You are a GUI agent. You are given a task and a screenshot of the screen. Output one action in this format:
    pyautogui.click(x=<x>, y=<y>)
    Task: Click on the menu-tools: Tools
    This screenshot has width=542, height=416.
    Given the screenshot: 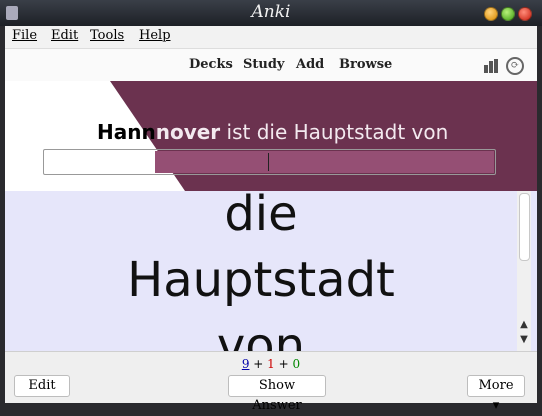 What is the action you would take?
    pyautogui.click(x=107, y=35)
    